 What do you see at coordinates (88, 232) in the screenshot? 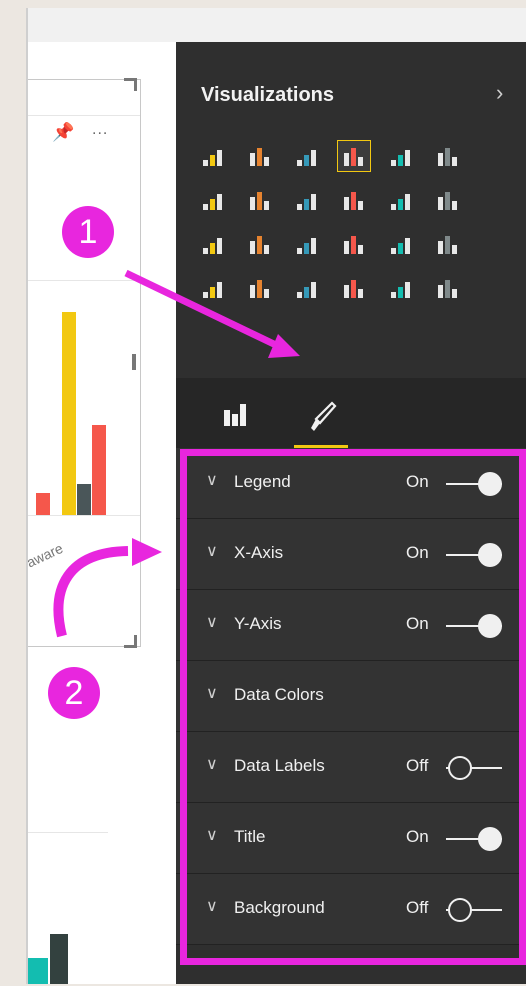
I see `step-badge-1: 1` at bounding box center [88, 232].